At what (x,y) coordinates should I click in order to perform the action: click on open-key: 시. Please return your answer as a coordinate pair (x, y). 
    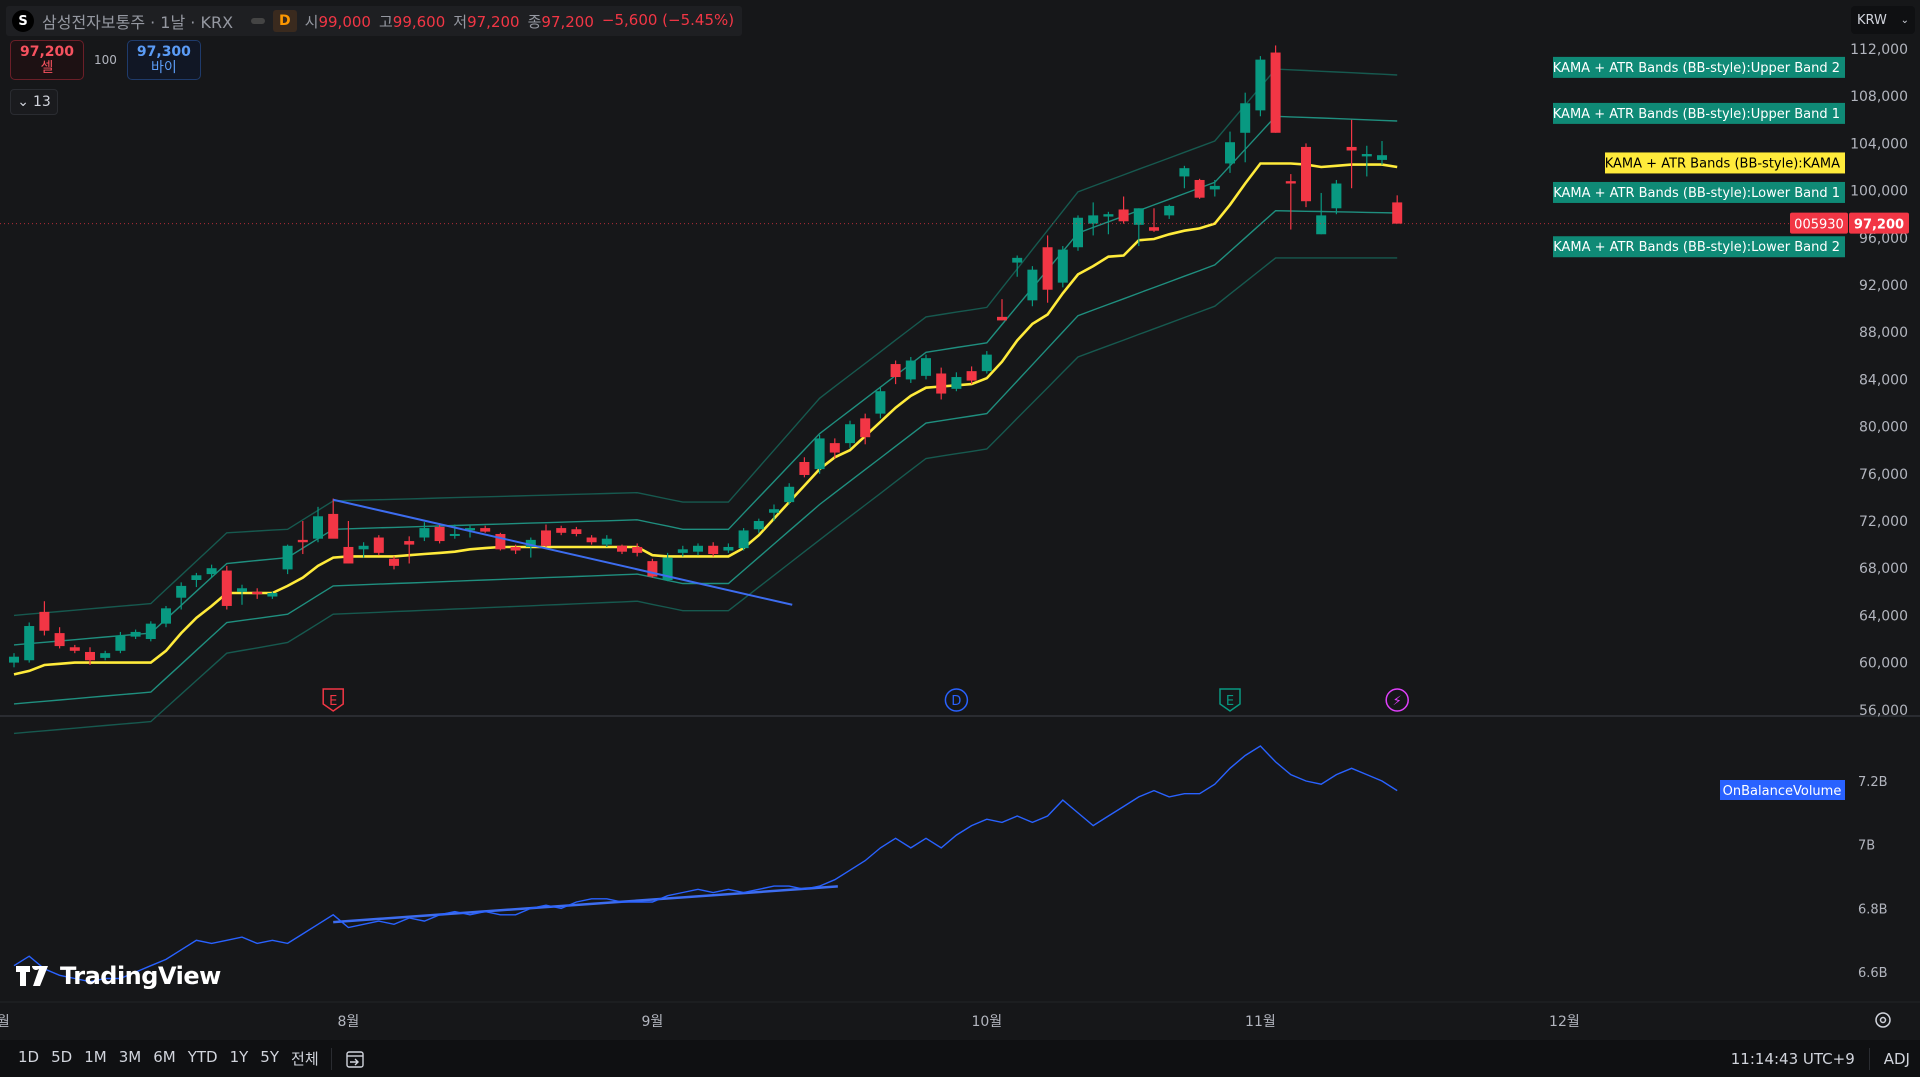
    Looking at the image, I should click on (311, 21).